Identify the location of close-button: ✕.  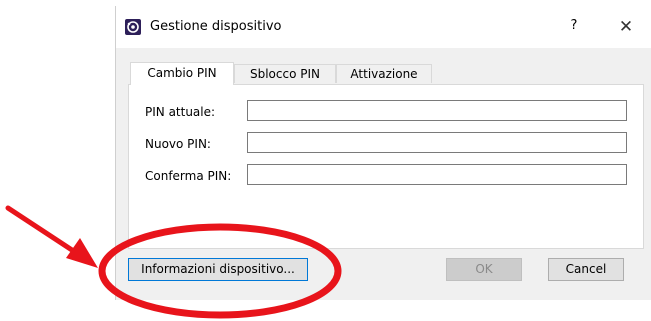
(626, 27).